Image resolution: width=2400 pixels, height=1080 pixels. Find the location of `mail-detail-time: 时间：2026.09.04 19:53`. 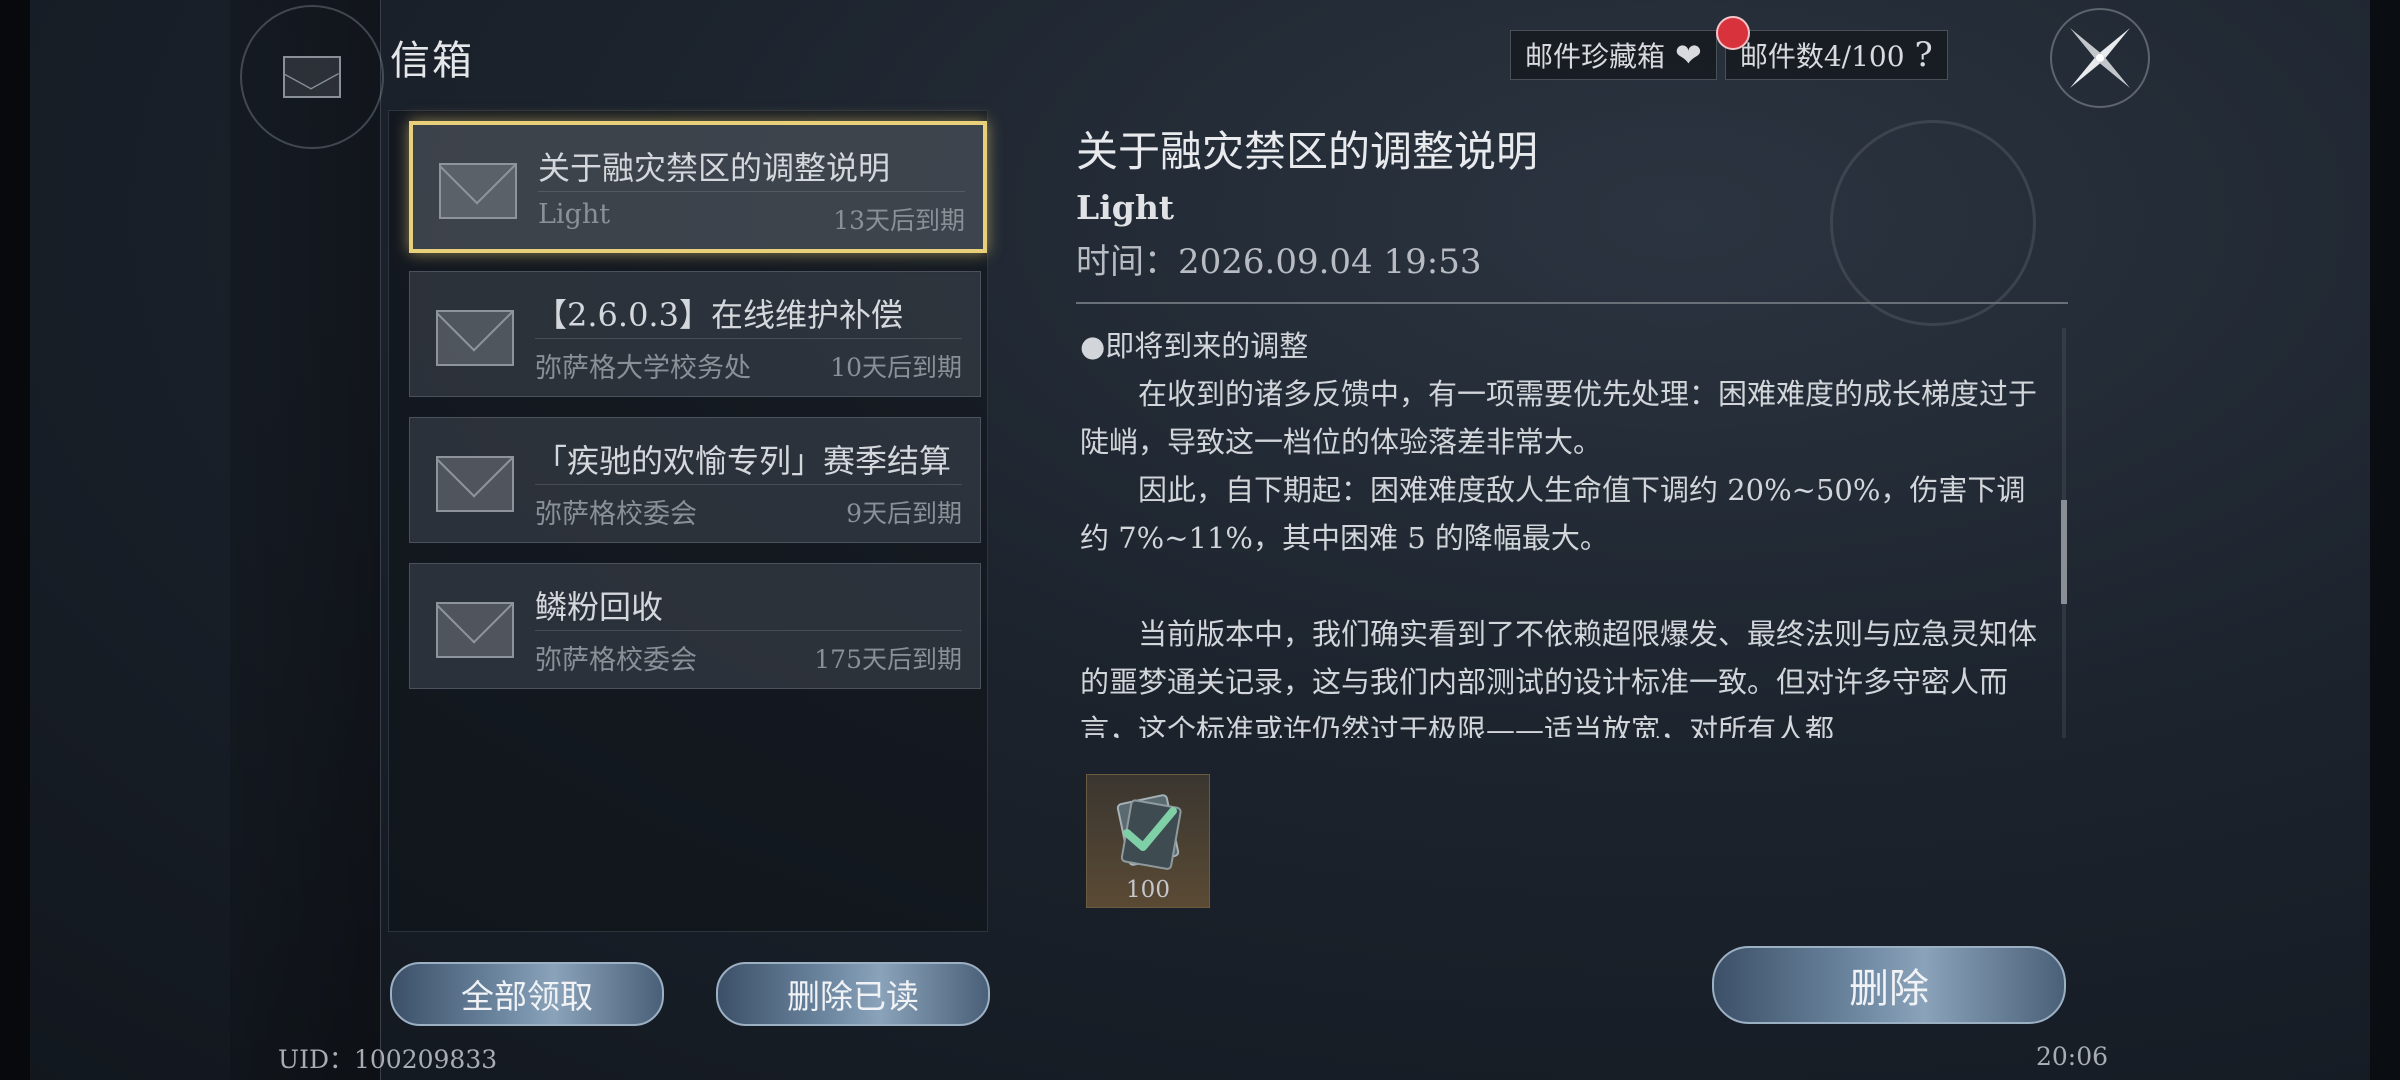

mail-detail-time: 时间：2026.09.04 19:53 is located at coordinates (1279, 262).